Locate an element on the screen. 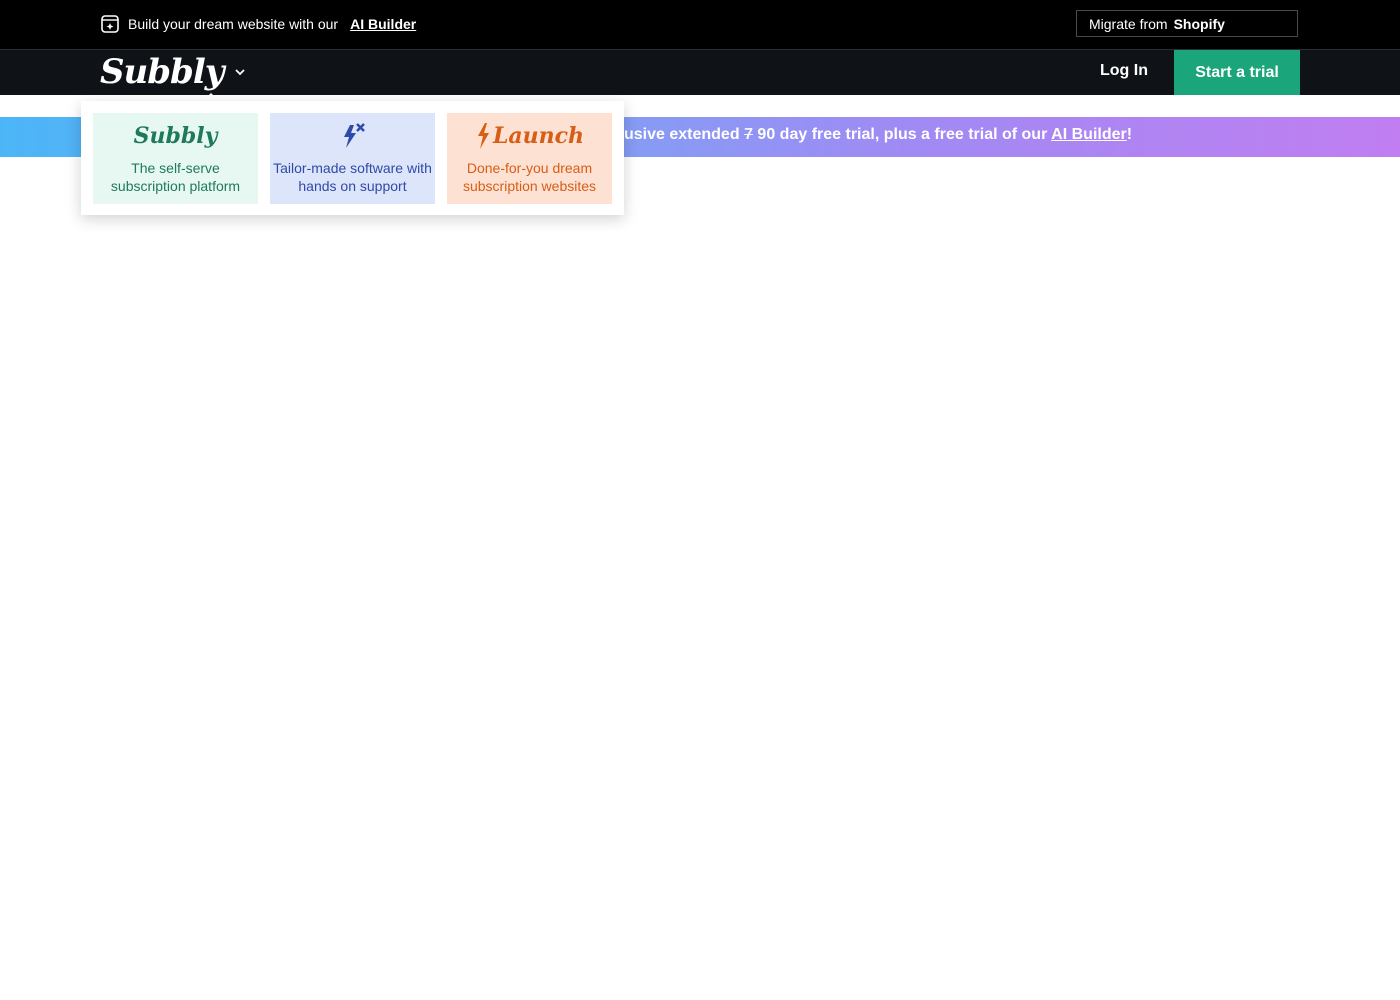 The height and width of the screenshot is (1000, 1400). main-navbar: Subbly Log In Start a trial is located at coordinates (700, 72).